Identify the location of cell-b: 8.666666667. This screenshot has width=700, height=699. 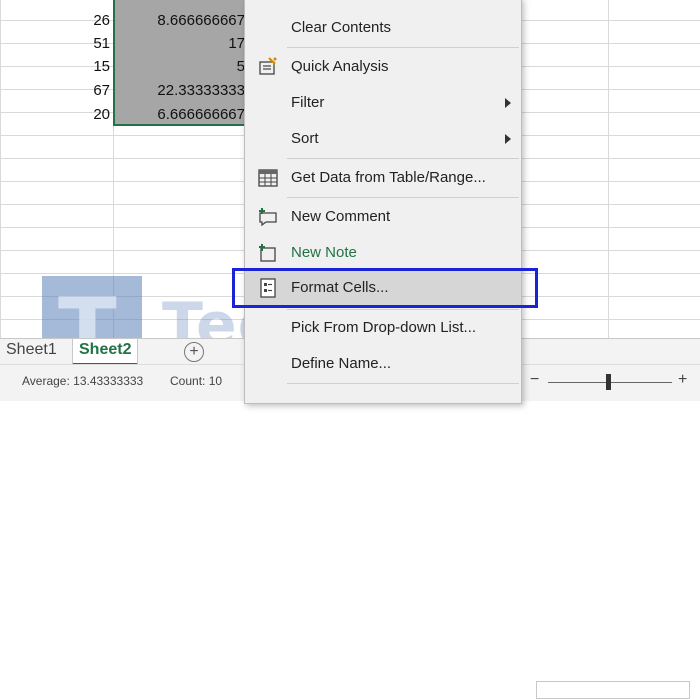
(179, 20).